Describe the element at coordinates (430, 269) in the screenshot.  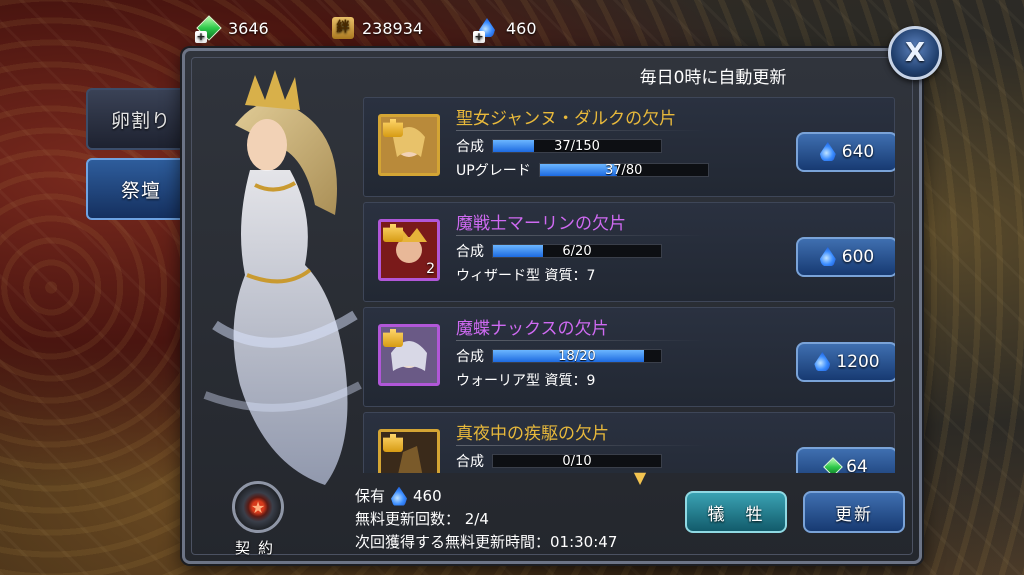
I see `fragment-count: 2` at that location.